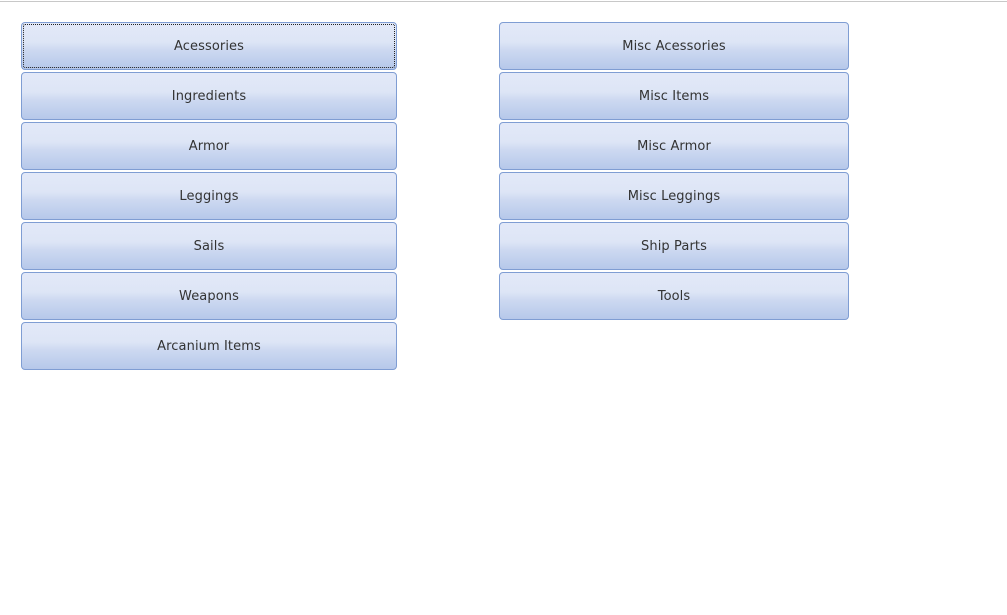  I want to click on category-button-label: Misc Leggings, so click(674, 196).